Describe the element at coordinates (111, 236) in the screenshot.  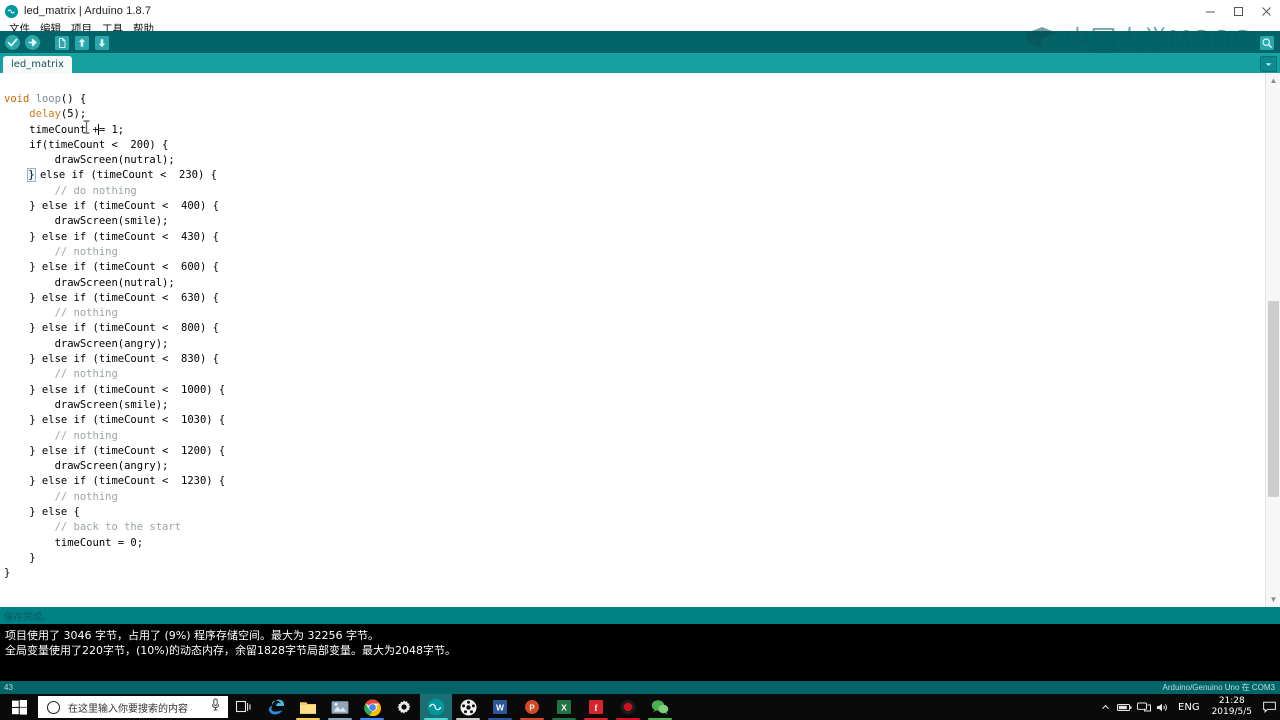
I see `code-token: } else if (timeCount < 430) {` at that location.